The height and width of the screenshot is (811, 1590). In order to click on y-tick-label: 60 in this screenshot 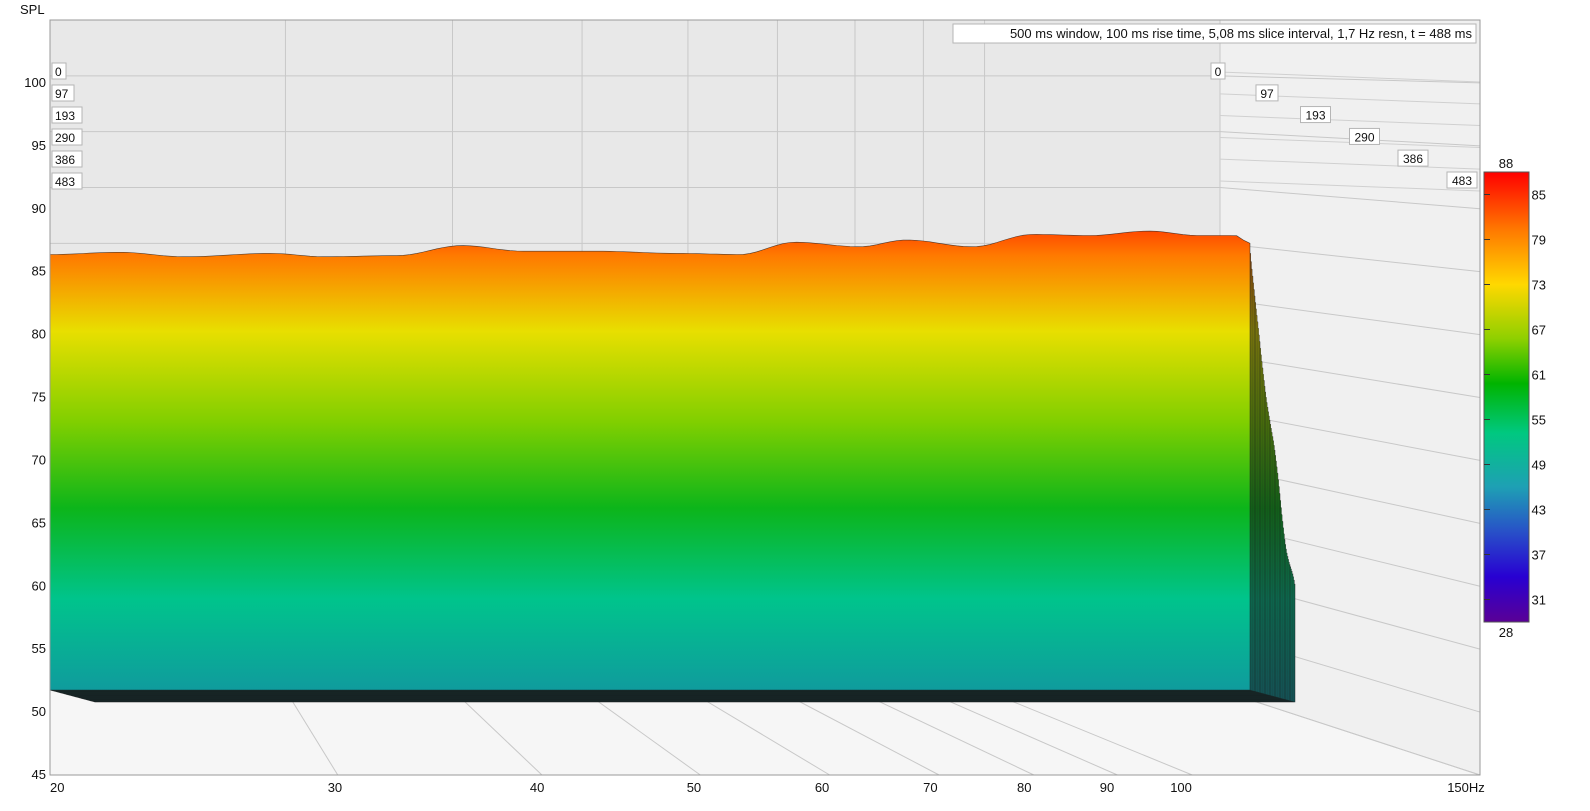, I will do `click(39, 585)`.